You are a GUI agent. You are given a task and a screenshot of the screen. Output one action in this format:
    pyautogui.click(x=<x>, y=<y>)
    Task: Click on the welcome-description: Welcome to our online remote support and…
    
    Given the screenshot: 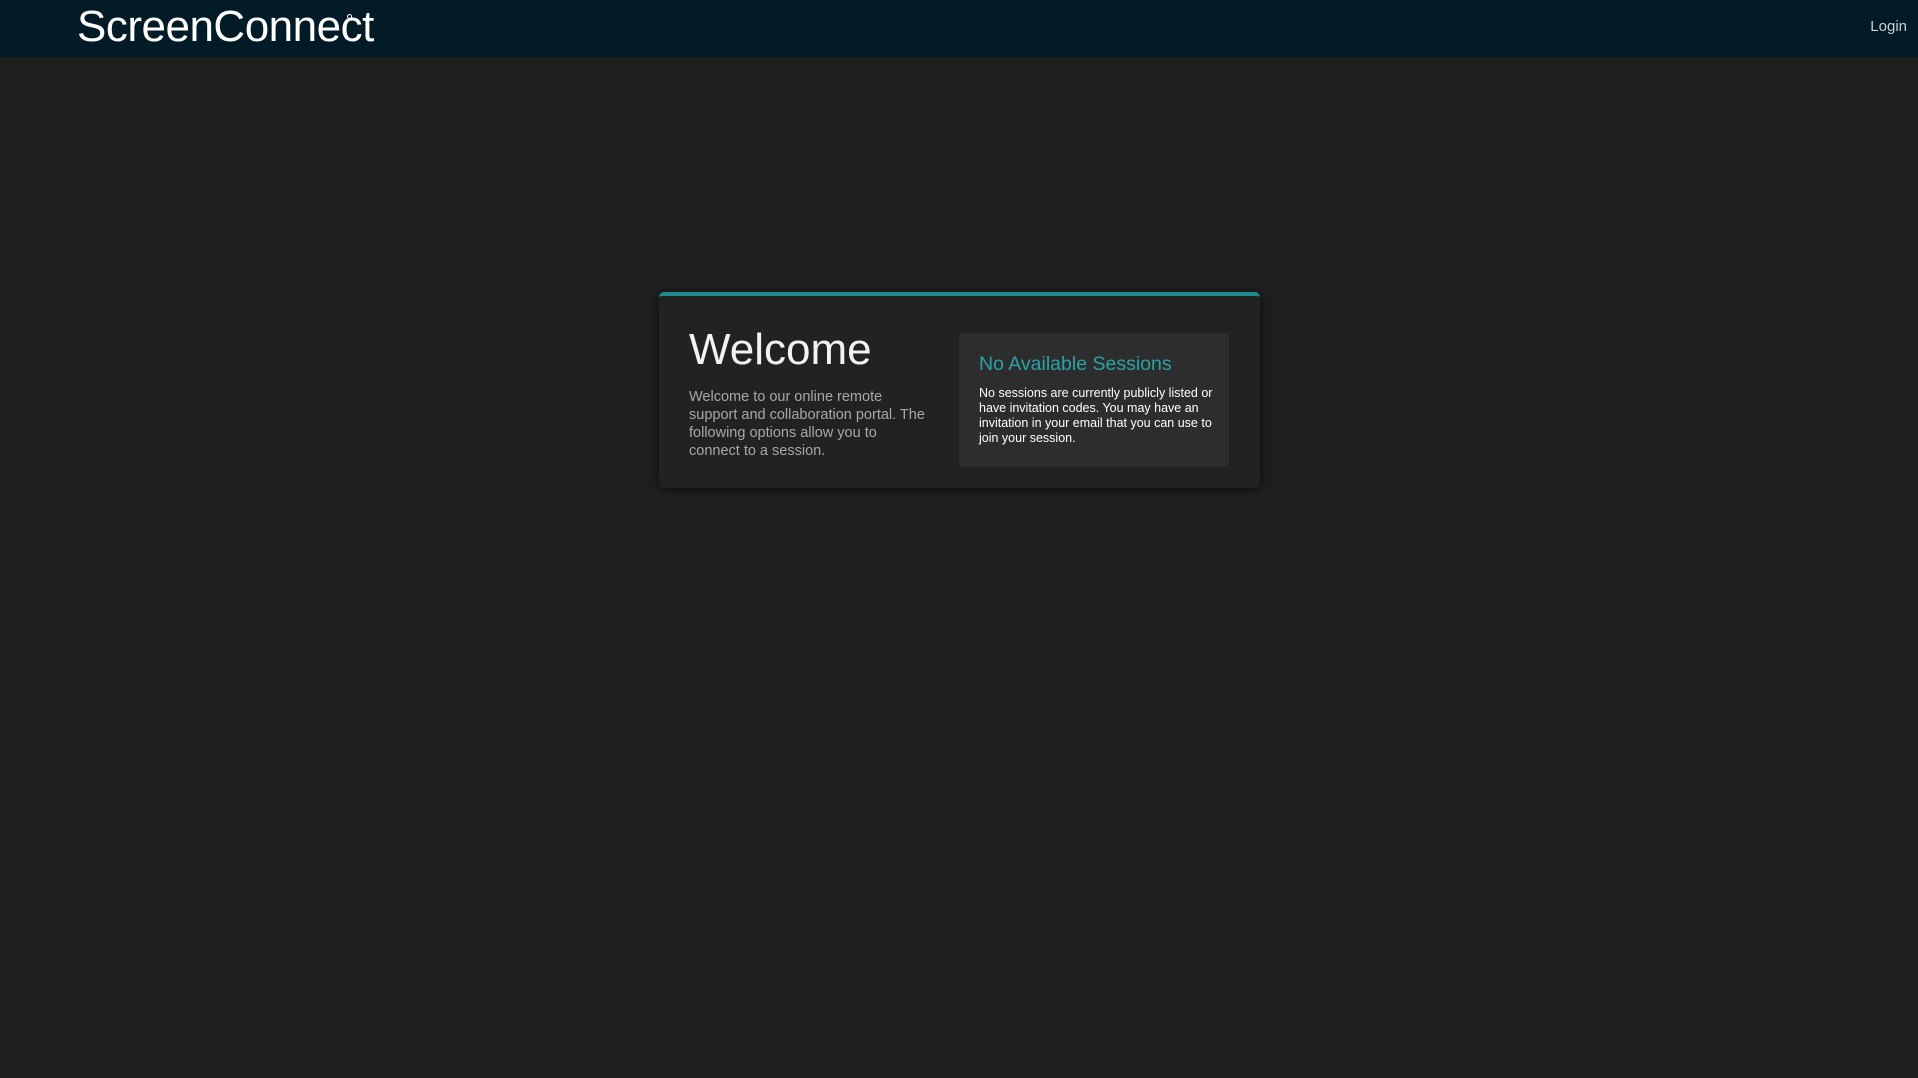 What is the action you would take?
    pyautogui.click(x=807, y=424)
    